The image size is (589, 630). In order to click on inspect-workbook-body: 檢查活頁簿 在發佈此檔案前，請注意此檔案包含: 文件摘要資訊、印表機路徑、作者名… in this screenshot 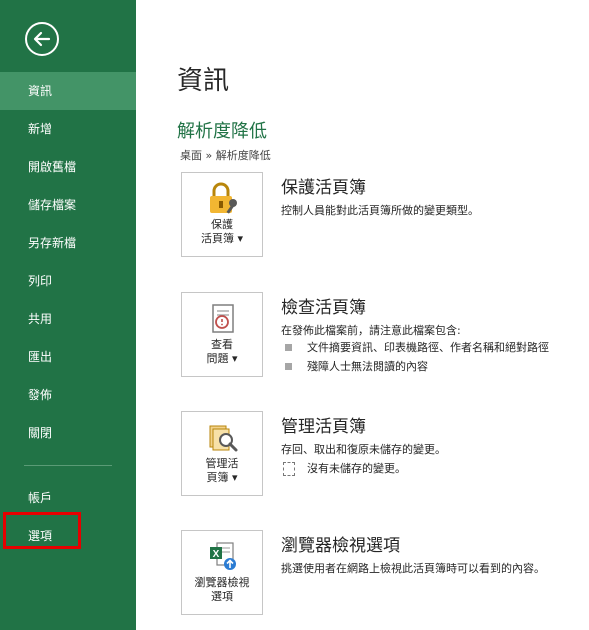, I will do `click(435, 334)`.